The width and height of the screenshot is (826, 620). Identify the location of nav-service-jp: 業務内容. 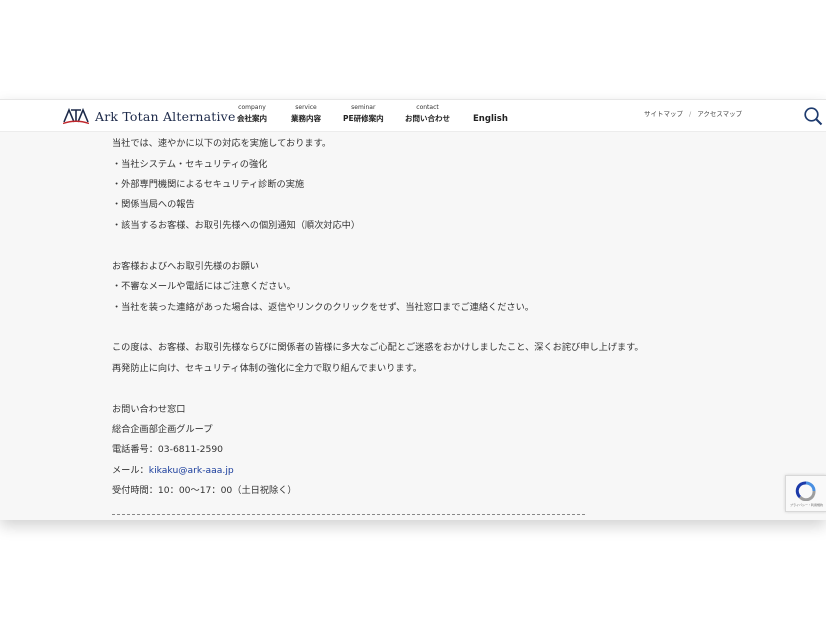
(306, 118).